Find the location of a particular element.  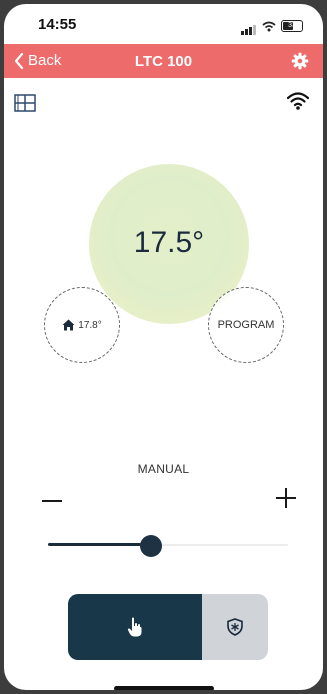

program-button: PROGRAM is located at coordinates (246, 325).